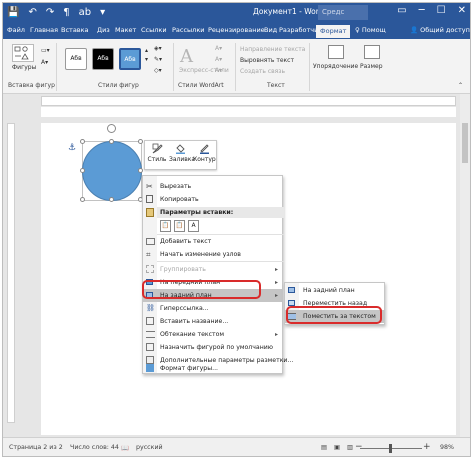  I want to click on wordart-quick-styles-icon: A, so click(186, 56).